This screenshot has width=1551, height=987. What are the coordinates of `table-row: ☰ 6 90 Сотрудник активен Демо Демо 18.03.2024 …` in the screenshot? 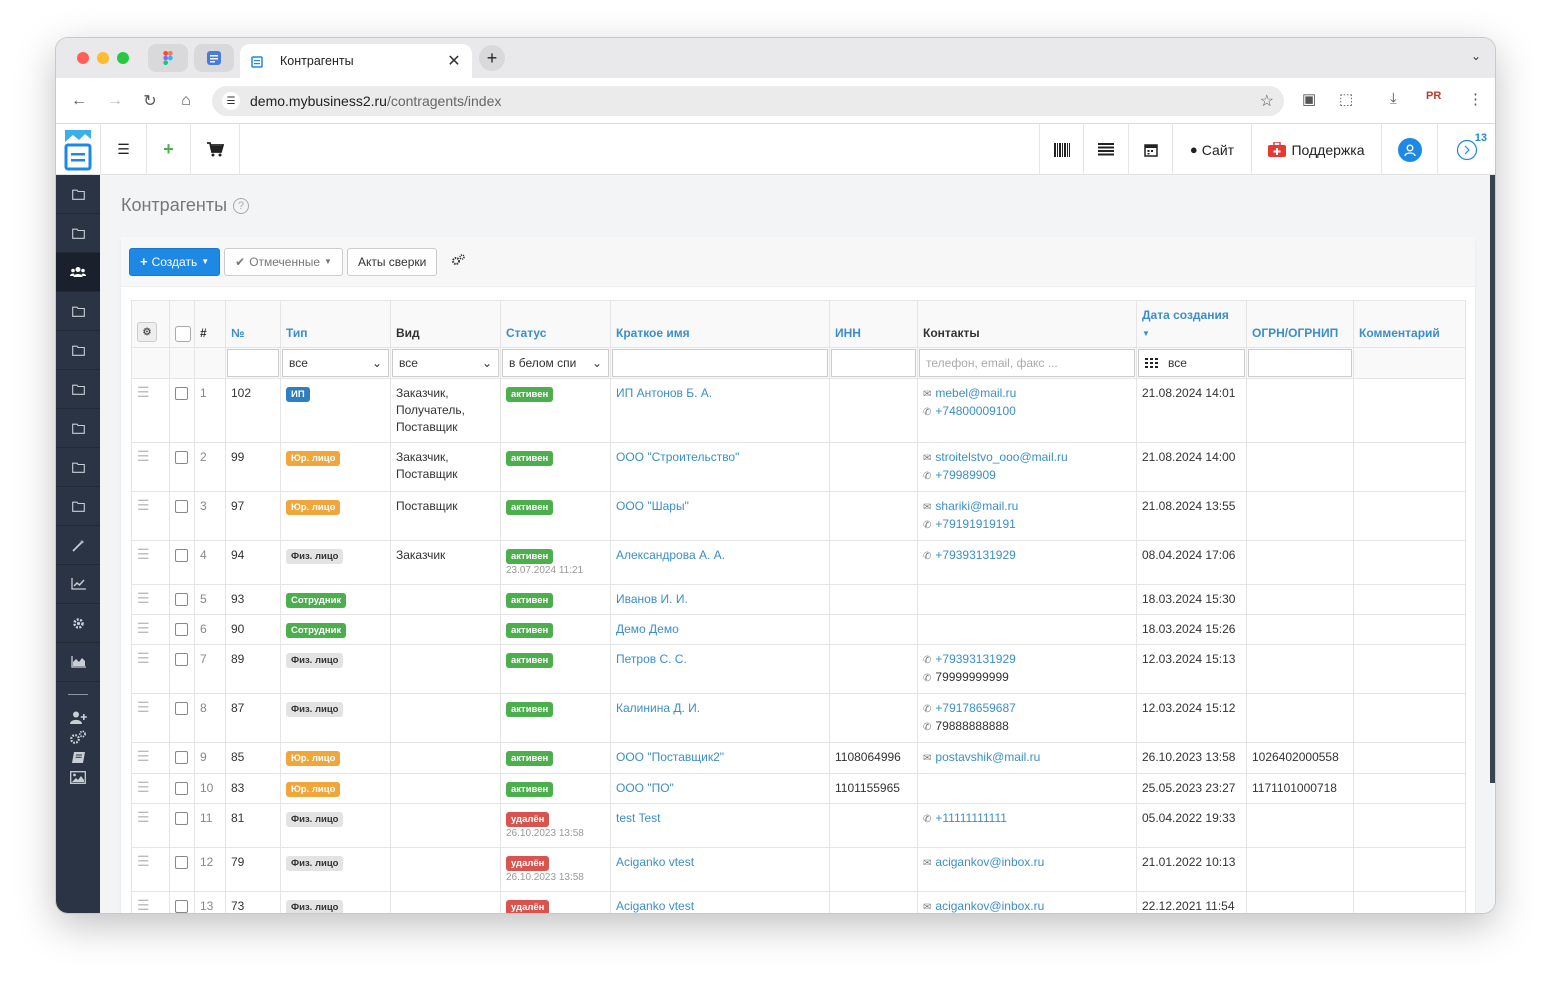 It's located at (798, 629).